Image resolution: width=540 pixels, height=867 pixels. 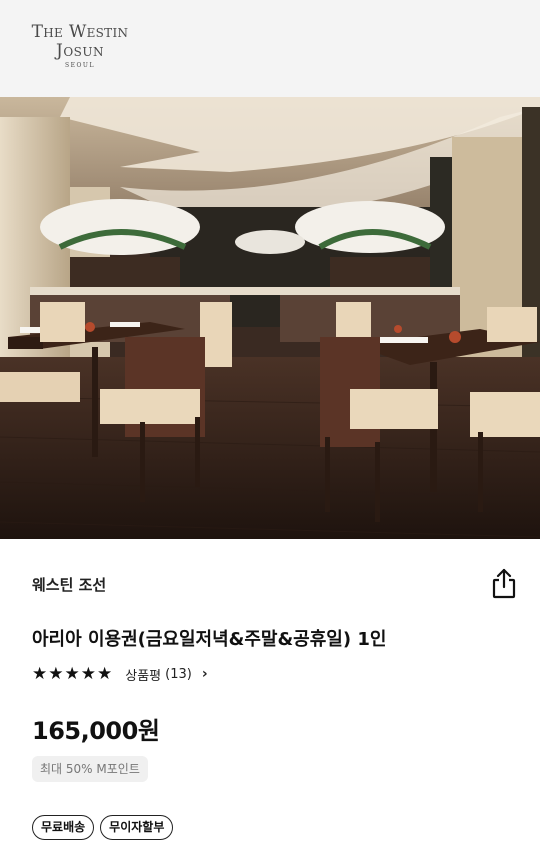 I want to click on price: 165,000원, so click(x=96, y=731).